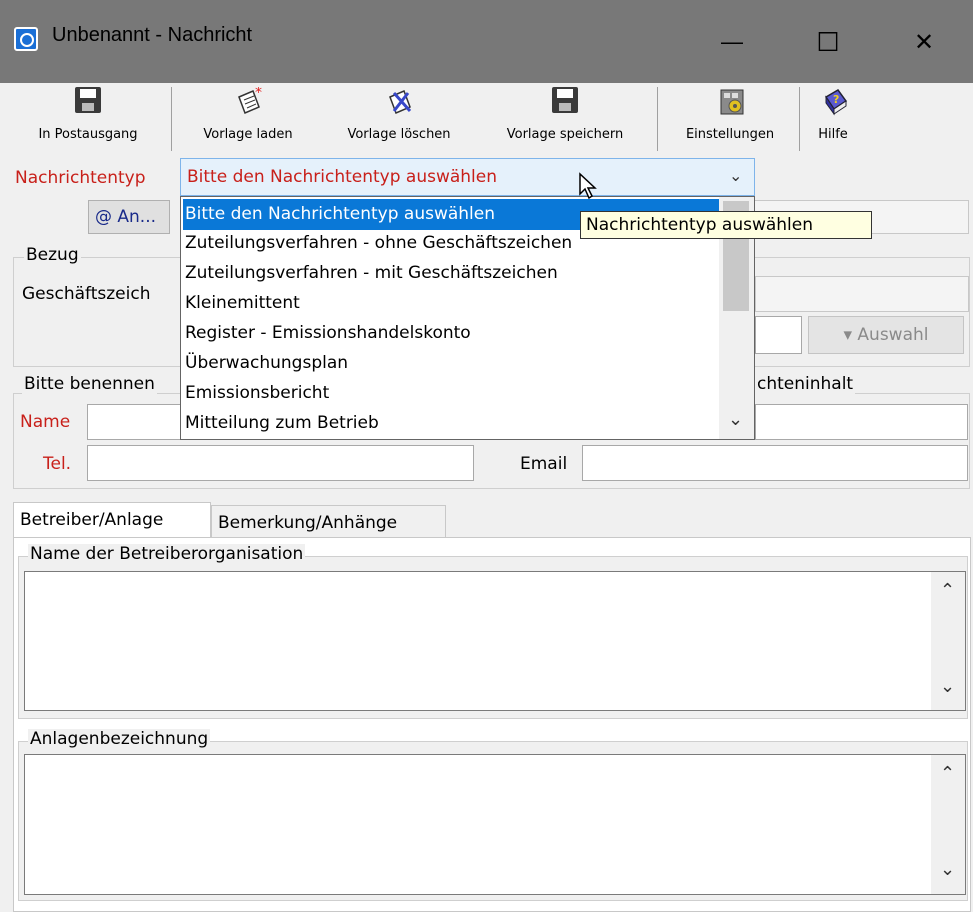  I want to click on in-postausgang-button: In Postausgang, so click(88, 119).